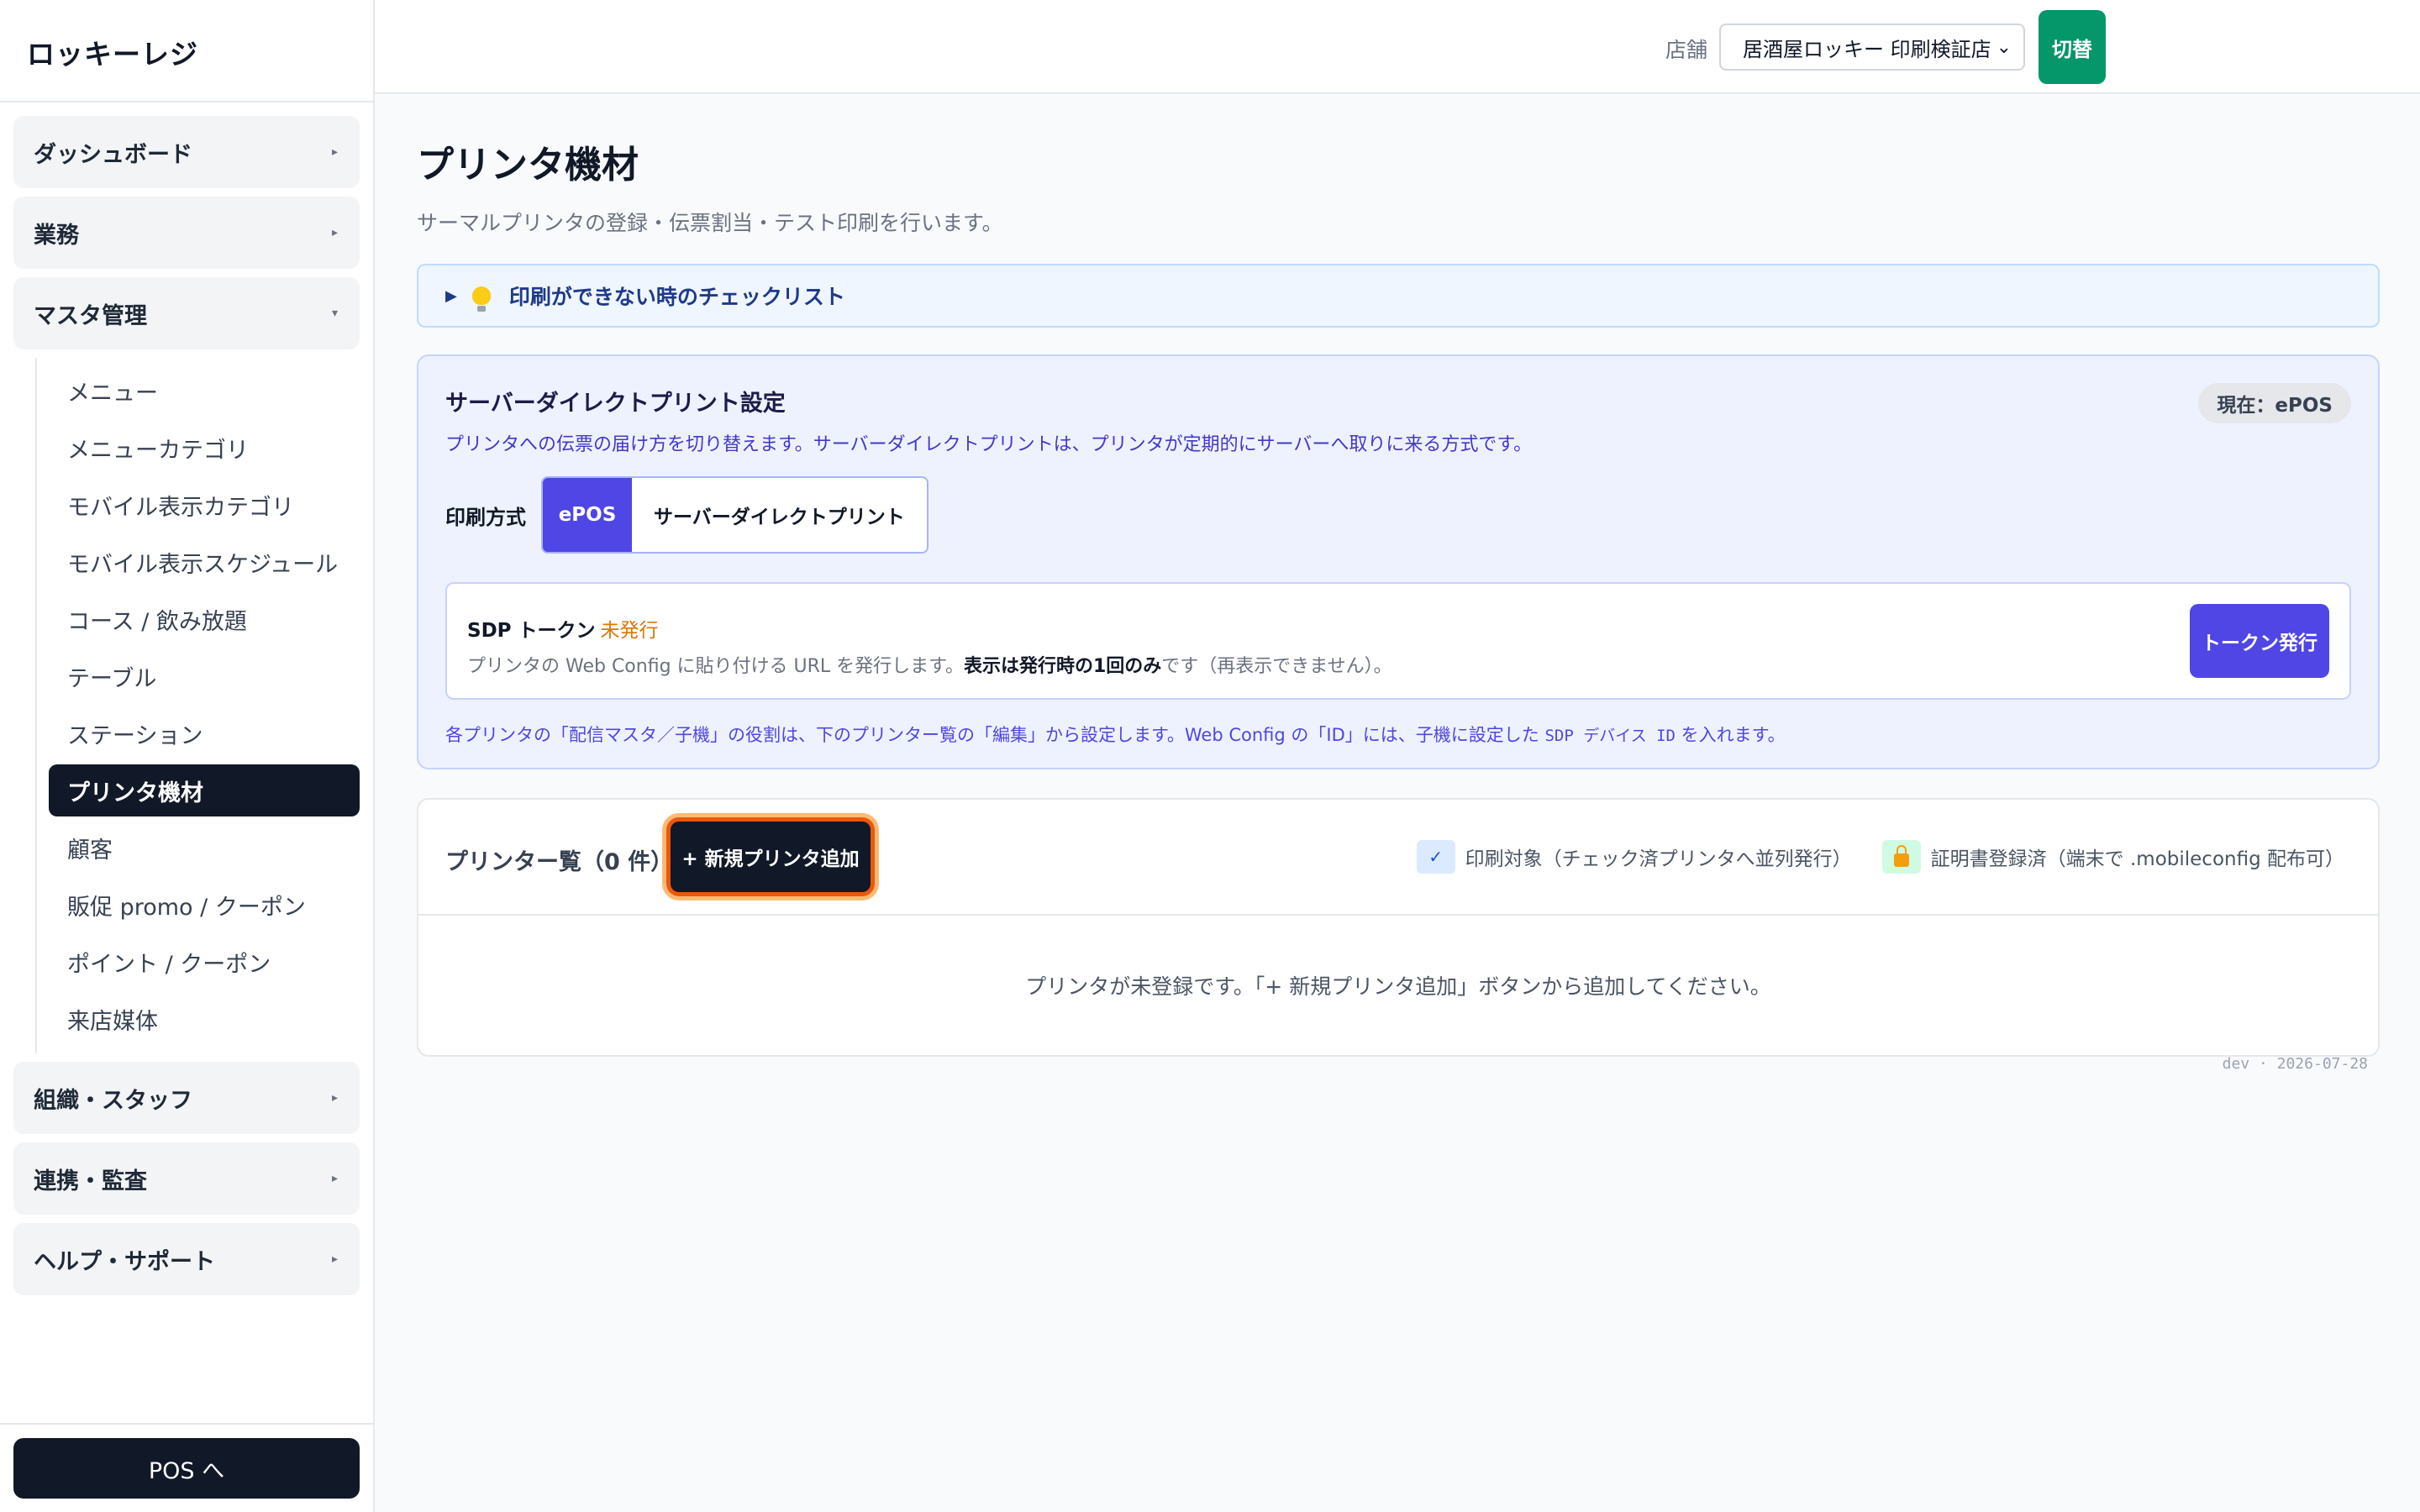 The image size is (2420, 1512). I want to click on sidebar-item-promo: 販促 promo / クーポン, so click(204, 905).